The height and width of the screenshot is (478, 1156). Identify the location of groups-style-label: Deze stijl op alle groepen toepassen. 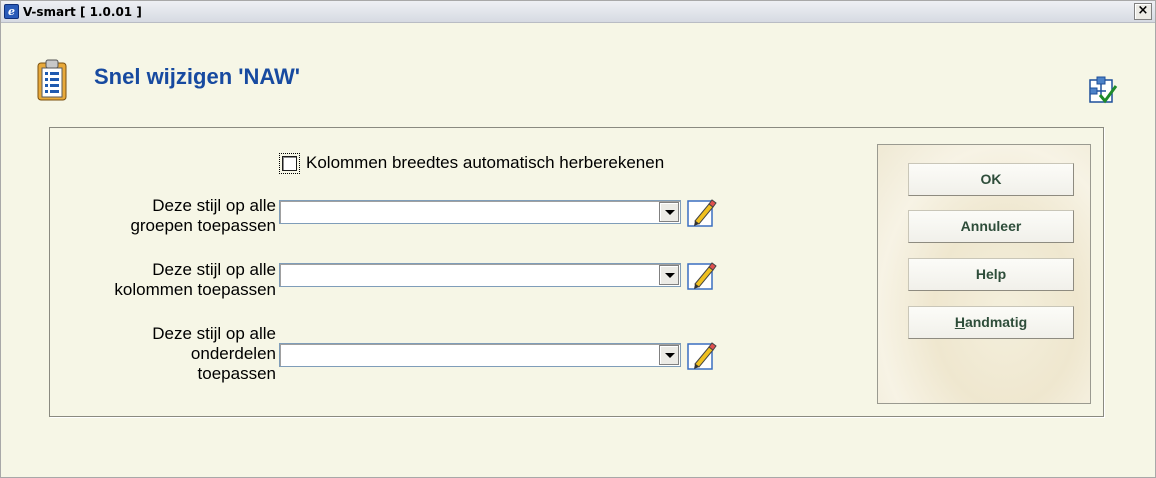
(203, 215).